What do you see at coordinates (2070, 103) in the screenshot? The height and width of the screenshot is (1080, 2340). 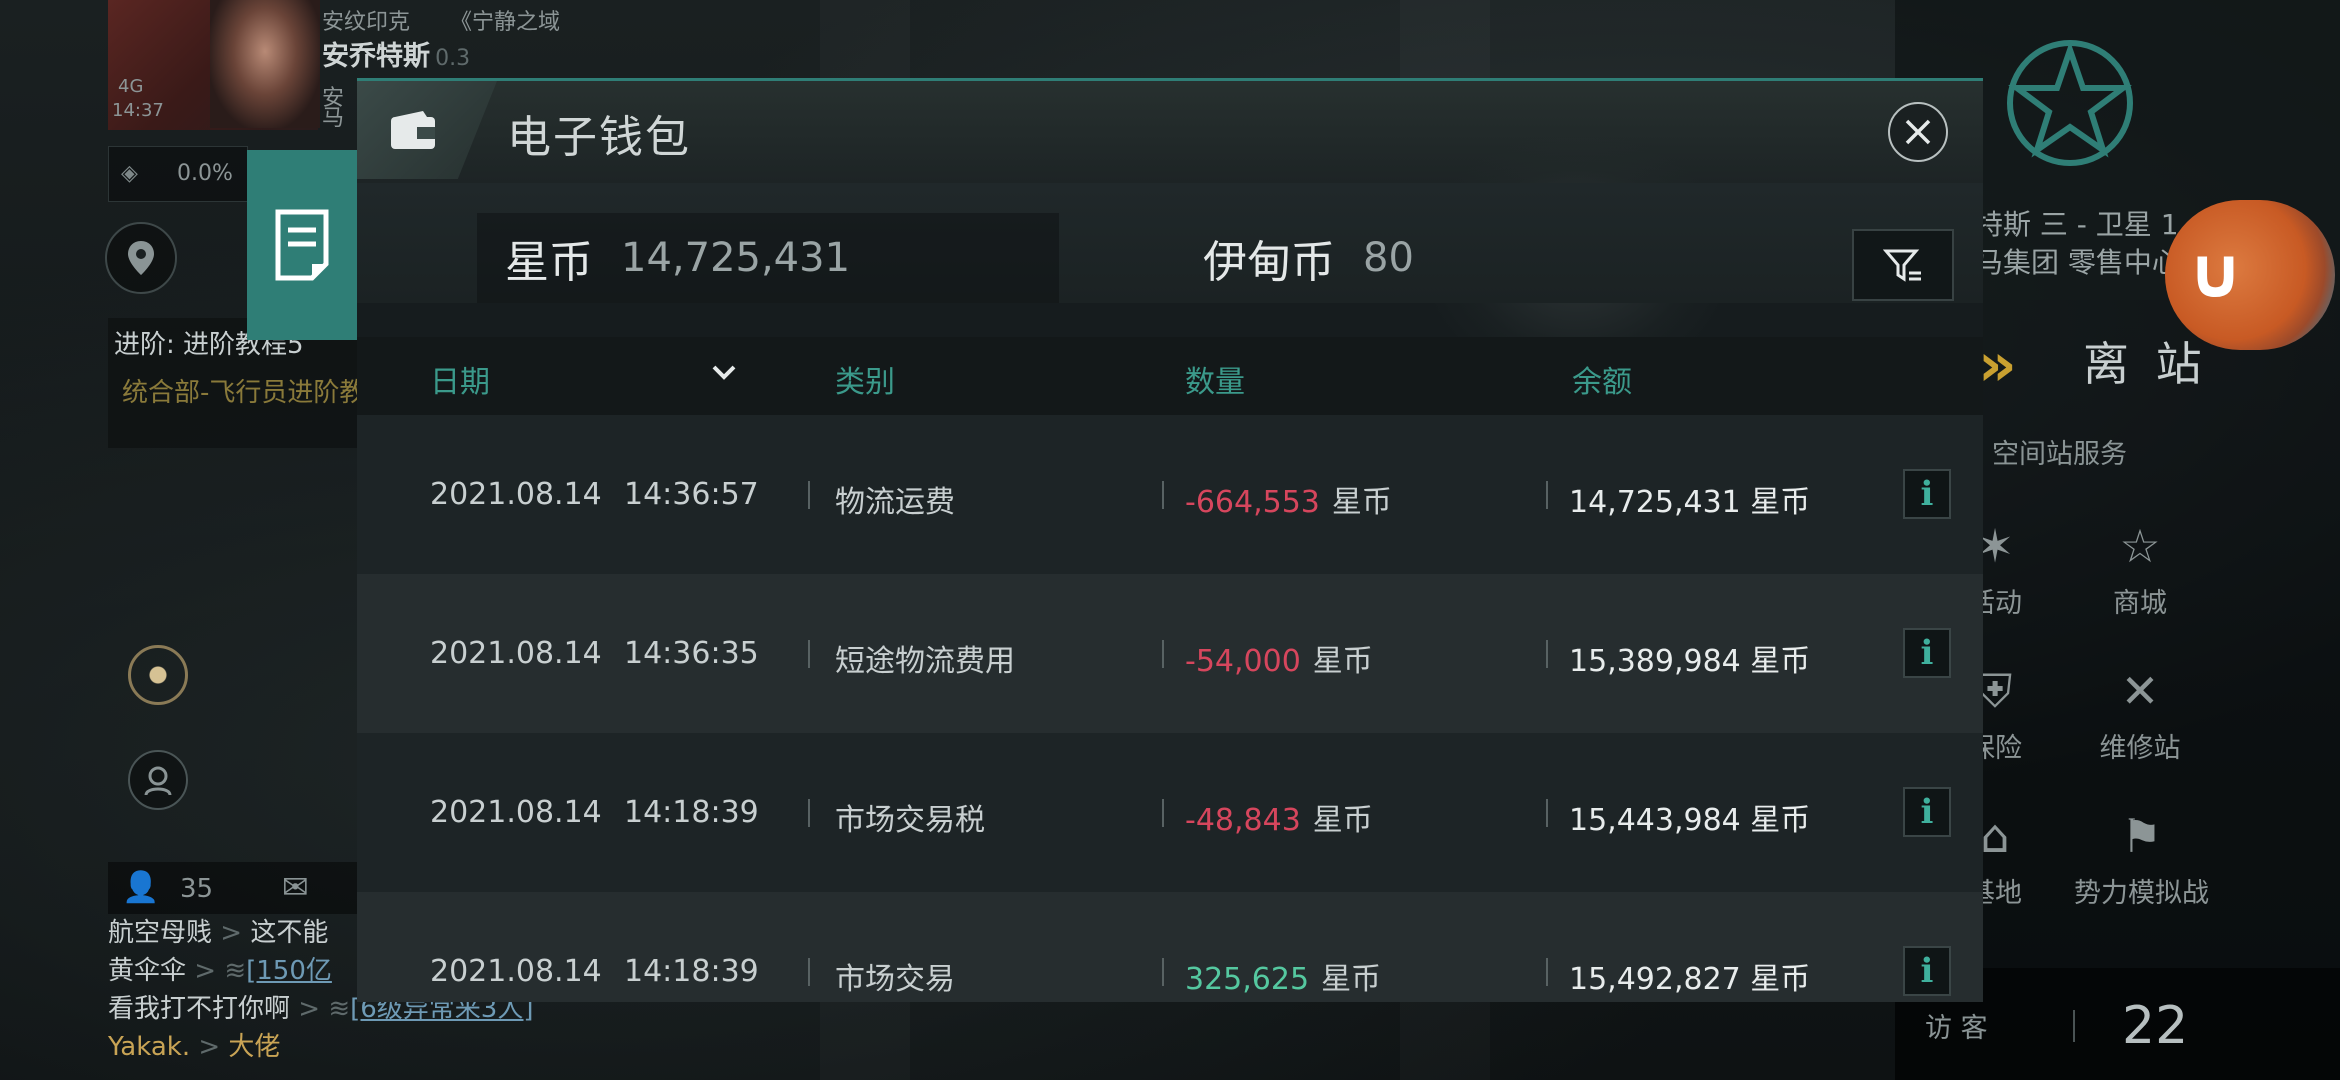 I see `faction-emblem-icon` at bounding box center [2070, 103].